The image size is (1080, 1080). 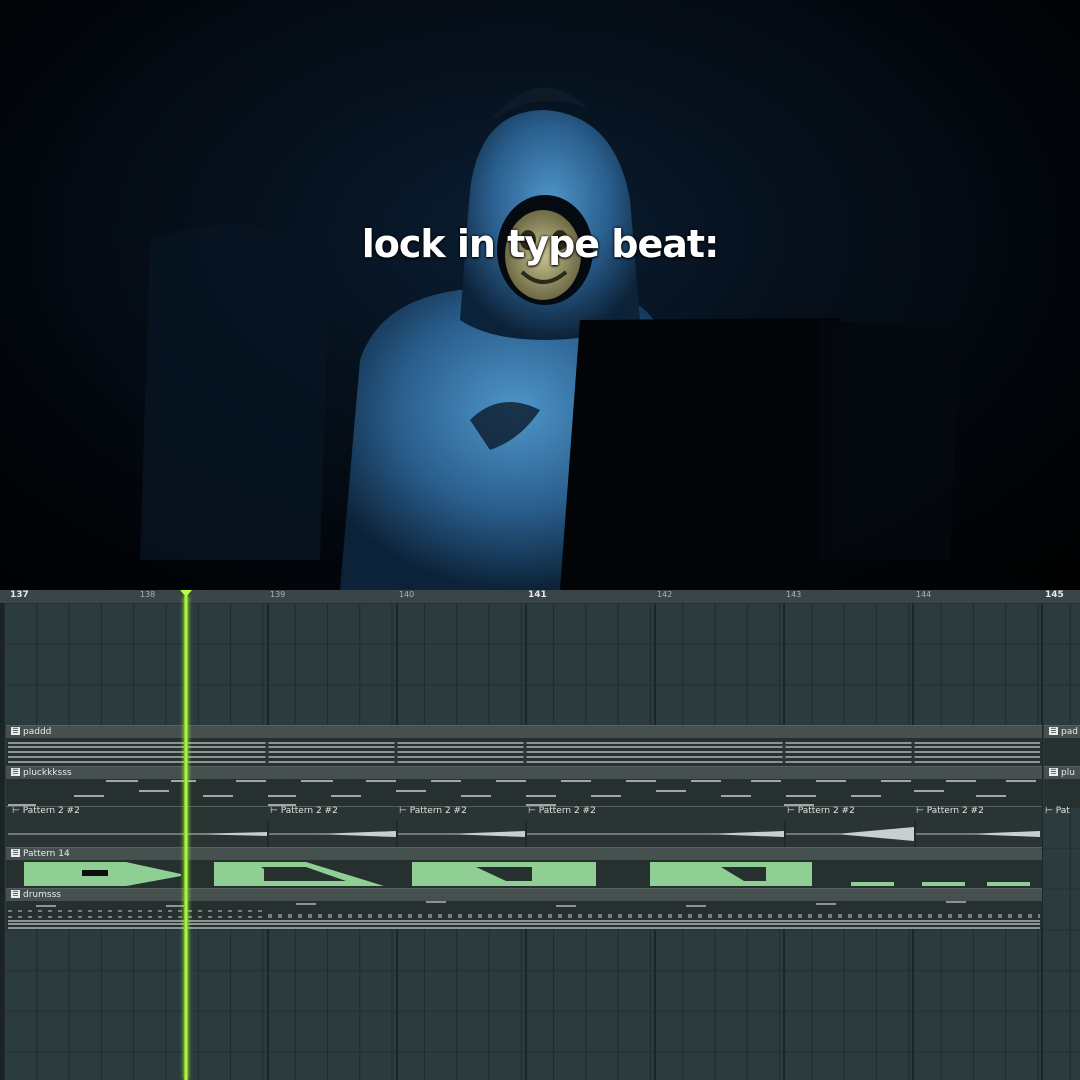 I want to click on bar-number: 144, so click(x=924, y=594).